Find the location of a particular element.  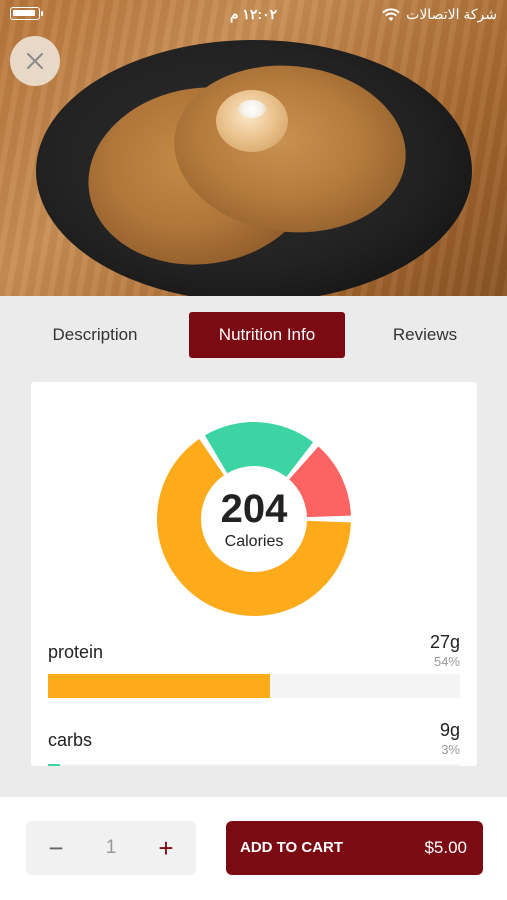

quantity-stepper: − 1 + is located at coordinates (111, 848).